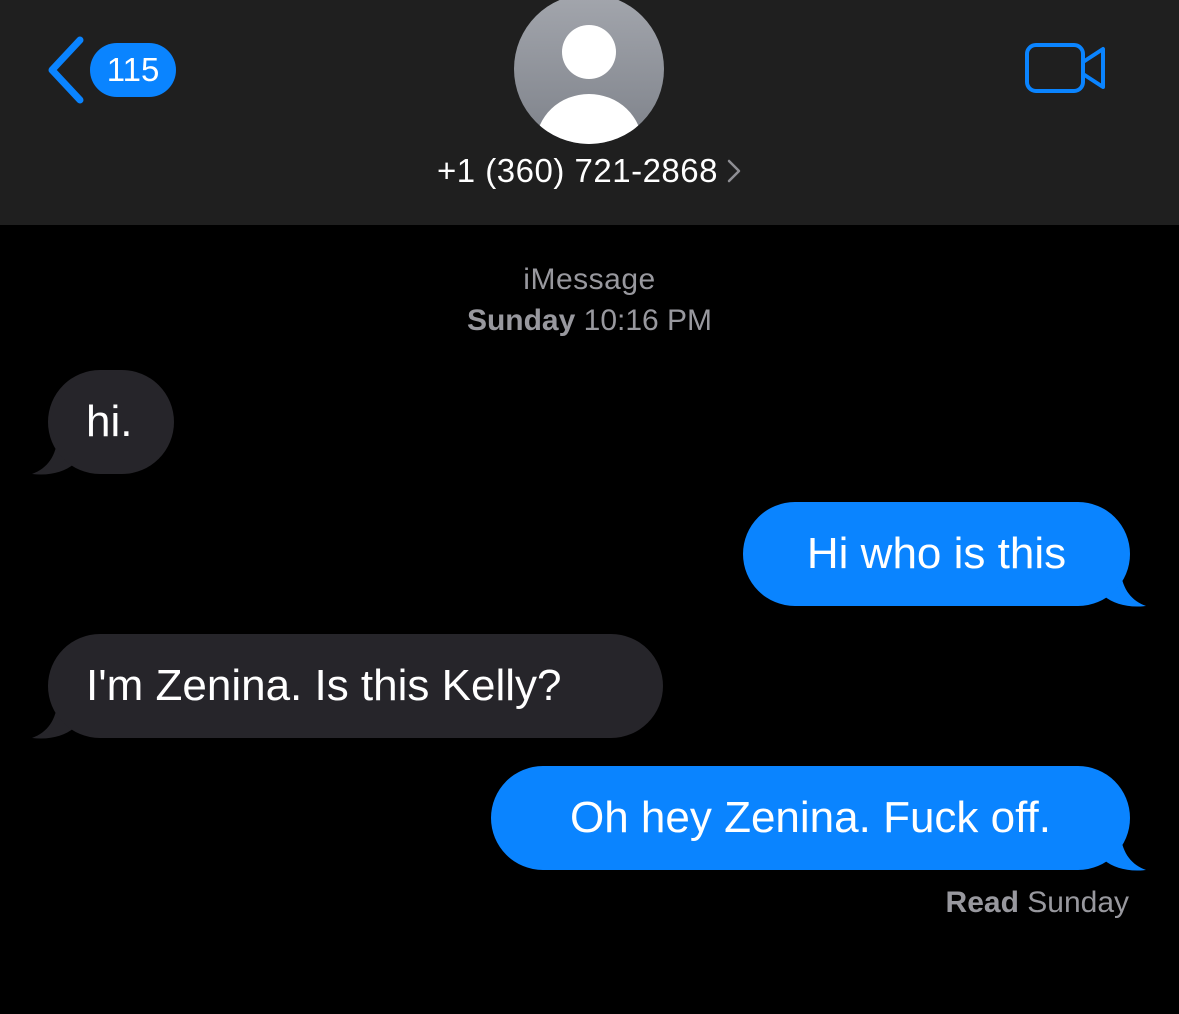 Image resolution: width=1179 pixels, height=1014 pixels. I want to click on facetime-video-button, so click(1066, 68).